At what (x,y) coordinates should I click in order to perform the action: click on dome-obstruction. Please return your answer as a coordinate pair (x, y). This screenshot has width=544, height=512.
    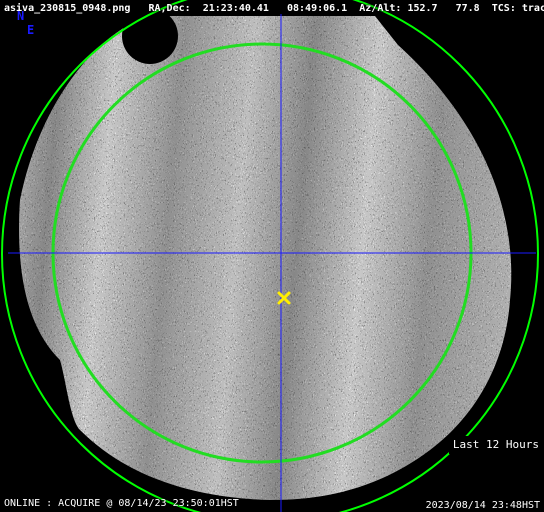
    Looking at the image, I should click on (150, 36).